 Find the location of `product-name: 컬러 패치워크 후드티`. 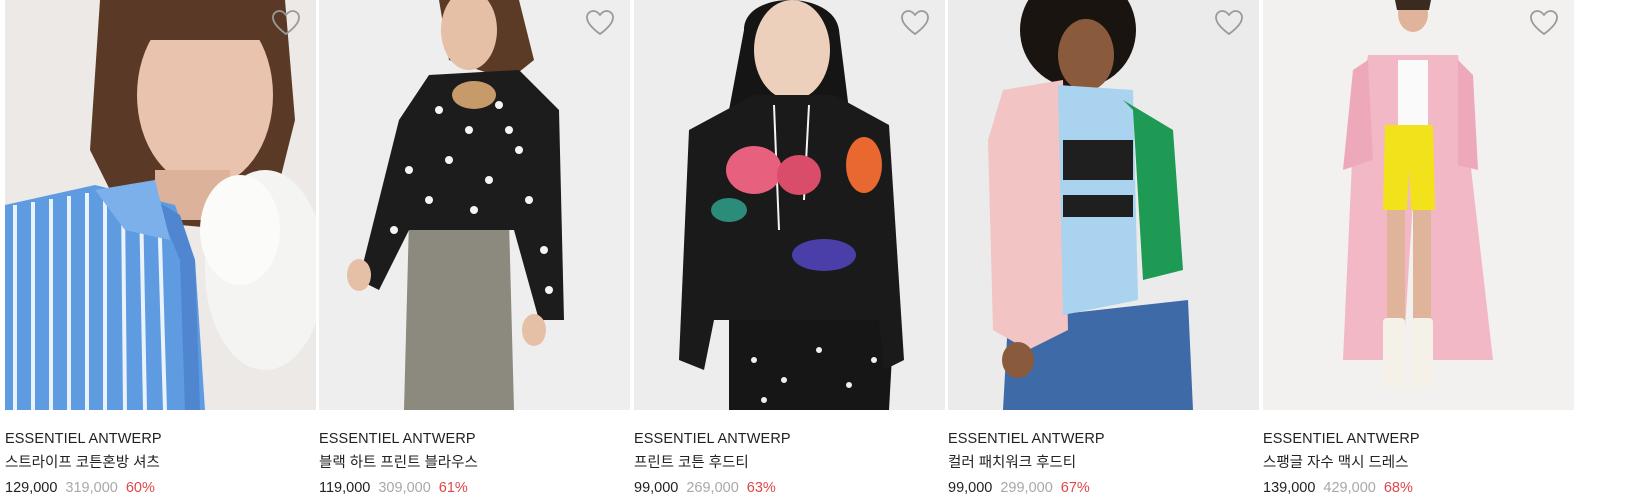

product-name: 컬러 패치워크 후드티 is located at coordinates (1103, 463).